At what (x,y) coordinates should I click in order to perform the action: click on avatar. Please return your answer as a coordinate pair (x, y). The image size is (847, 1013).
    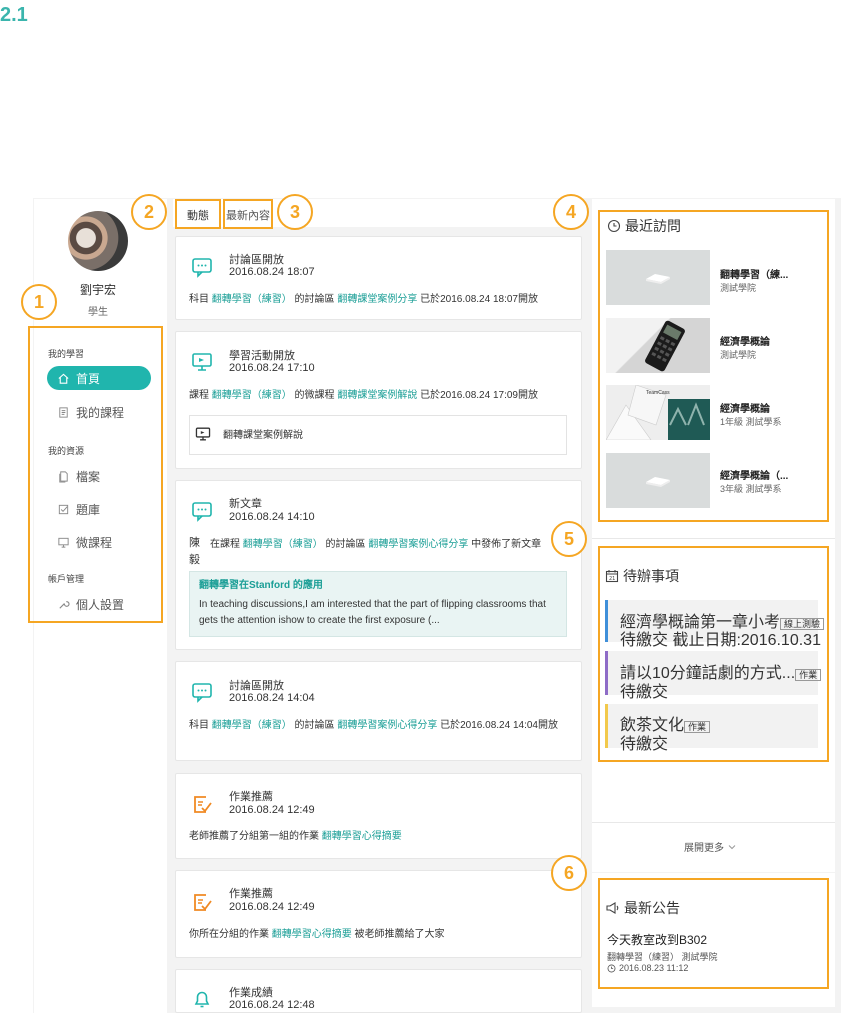
    Looking at the image, I should click on (98, 241).